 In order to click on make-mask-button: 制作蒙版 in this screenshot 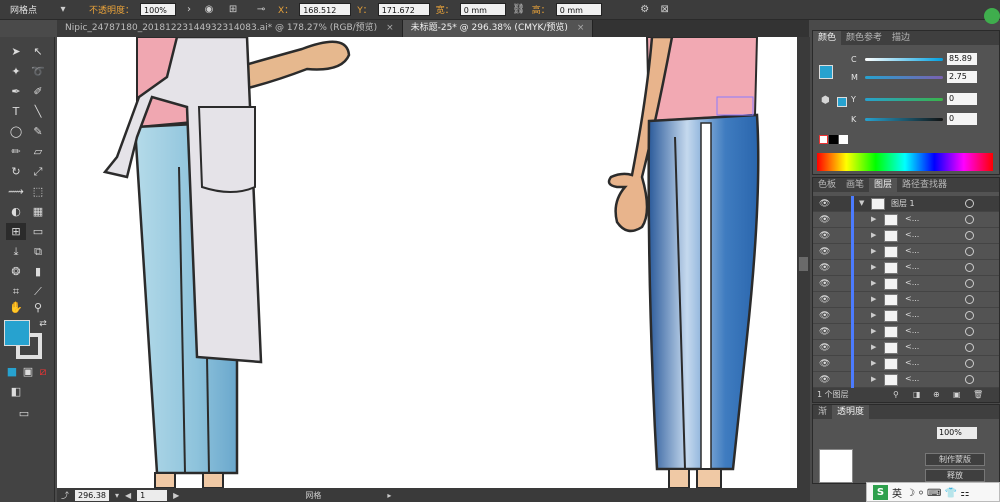, I will do `click(955, 459)`.